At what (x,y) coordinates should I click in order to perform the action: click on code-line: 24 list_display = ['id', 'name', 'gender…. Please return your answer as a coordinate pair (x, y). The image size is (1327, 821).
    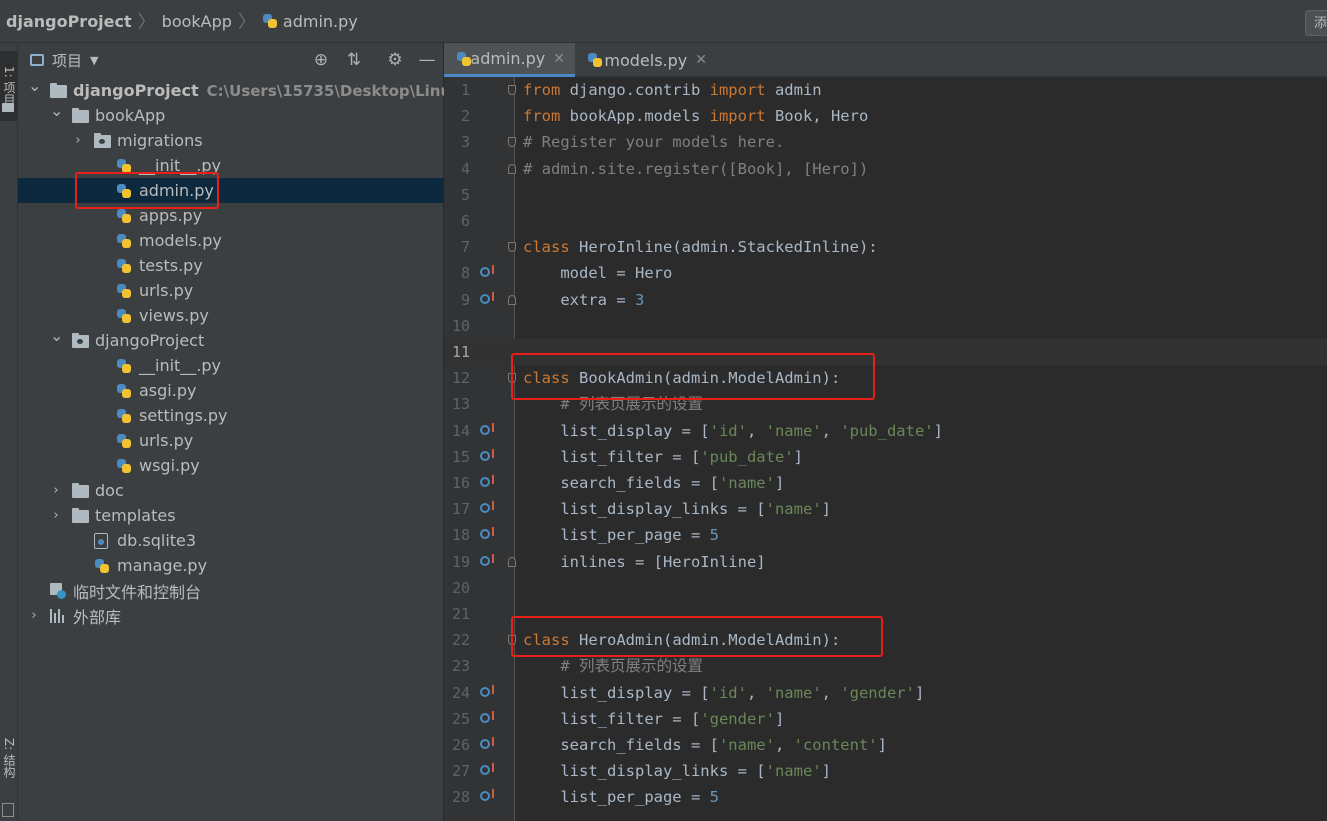
    Looking at the image, I should click on (885, 693).